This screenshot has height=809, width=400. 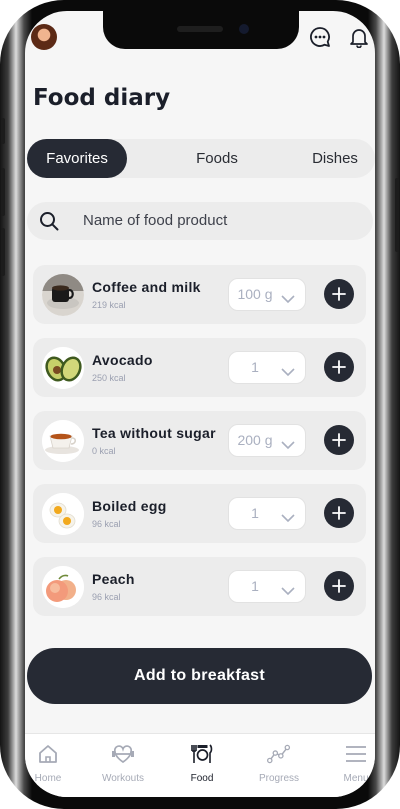 I want to click on nav-label: Home, so click(x=48, y=778).